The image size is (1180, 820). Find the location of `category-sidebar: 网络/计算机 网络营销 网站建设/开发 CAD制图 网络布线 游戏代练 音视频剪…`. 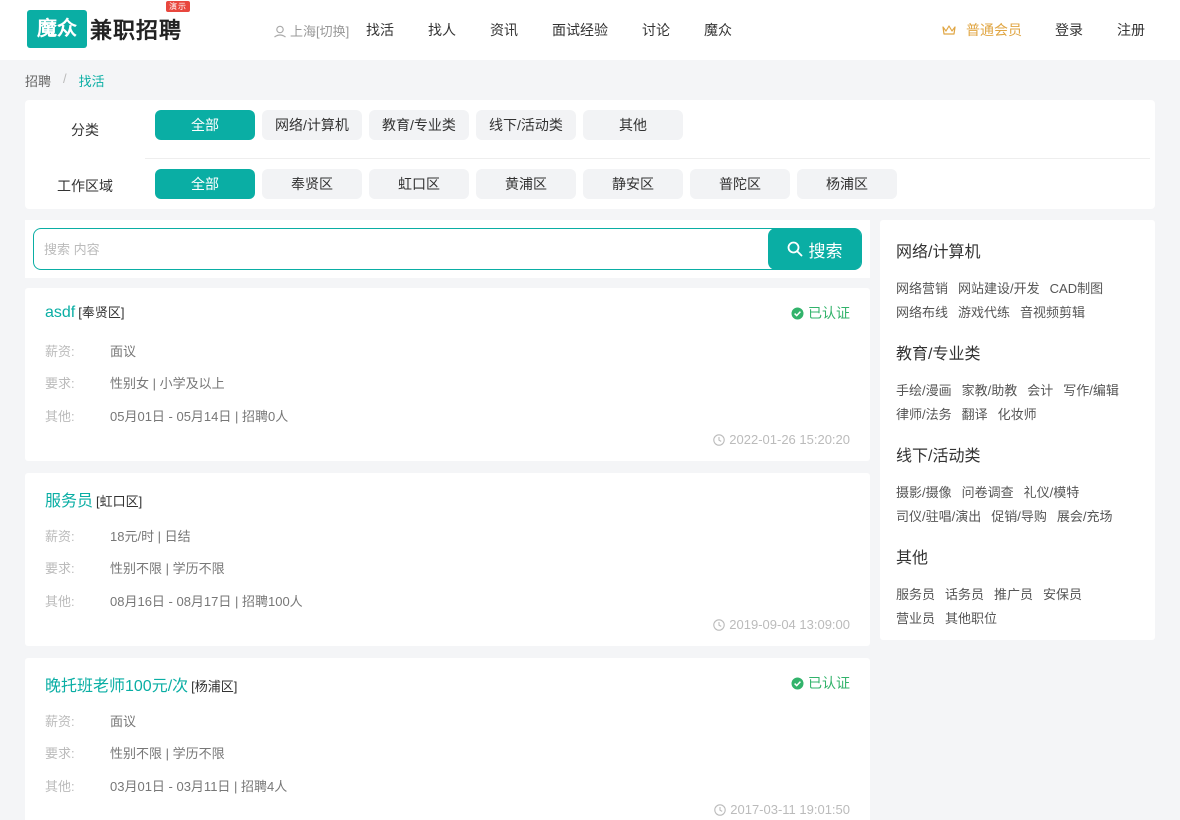

category-sidebar: 网络/计算机 网络营销 网站建设/开发 CAD制图 网络布线 游戏代练 音视频剪… is located at coordinates (1017, 430).